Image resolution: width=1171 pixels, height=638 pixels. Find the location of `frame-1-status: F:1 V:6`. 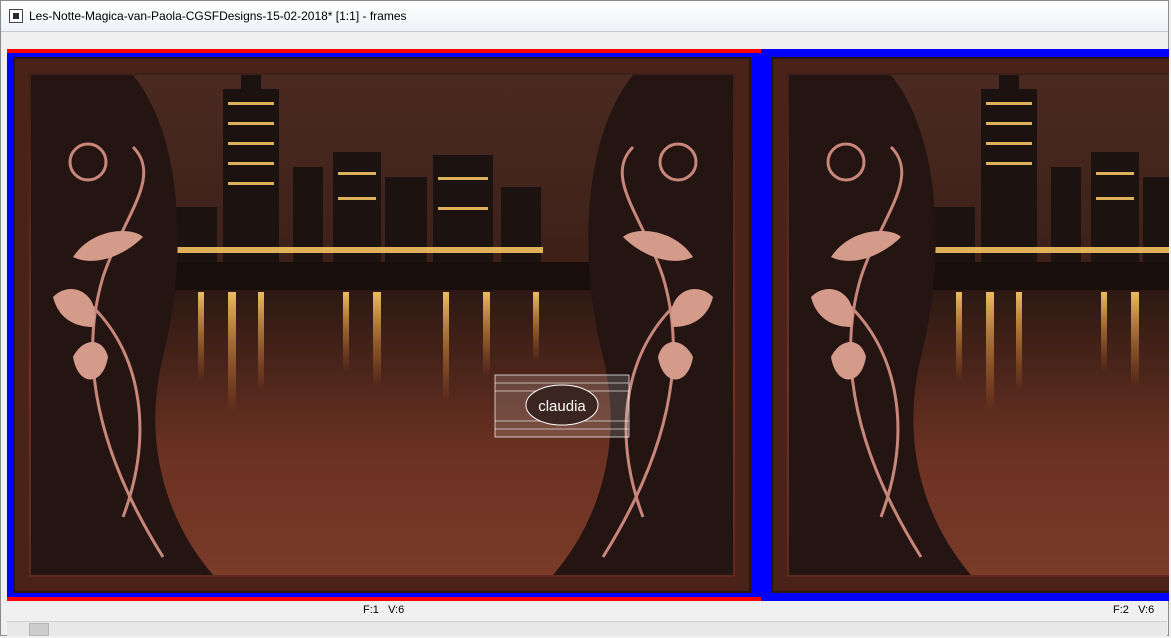

frame-1-status: F:1 V:6 is located at coordinates (383, 610).